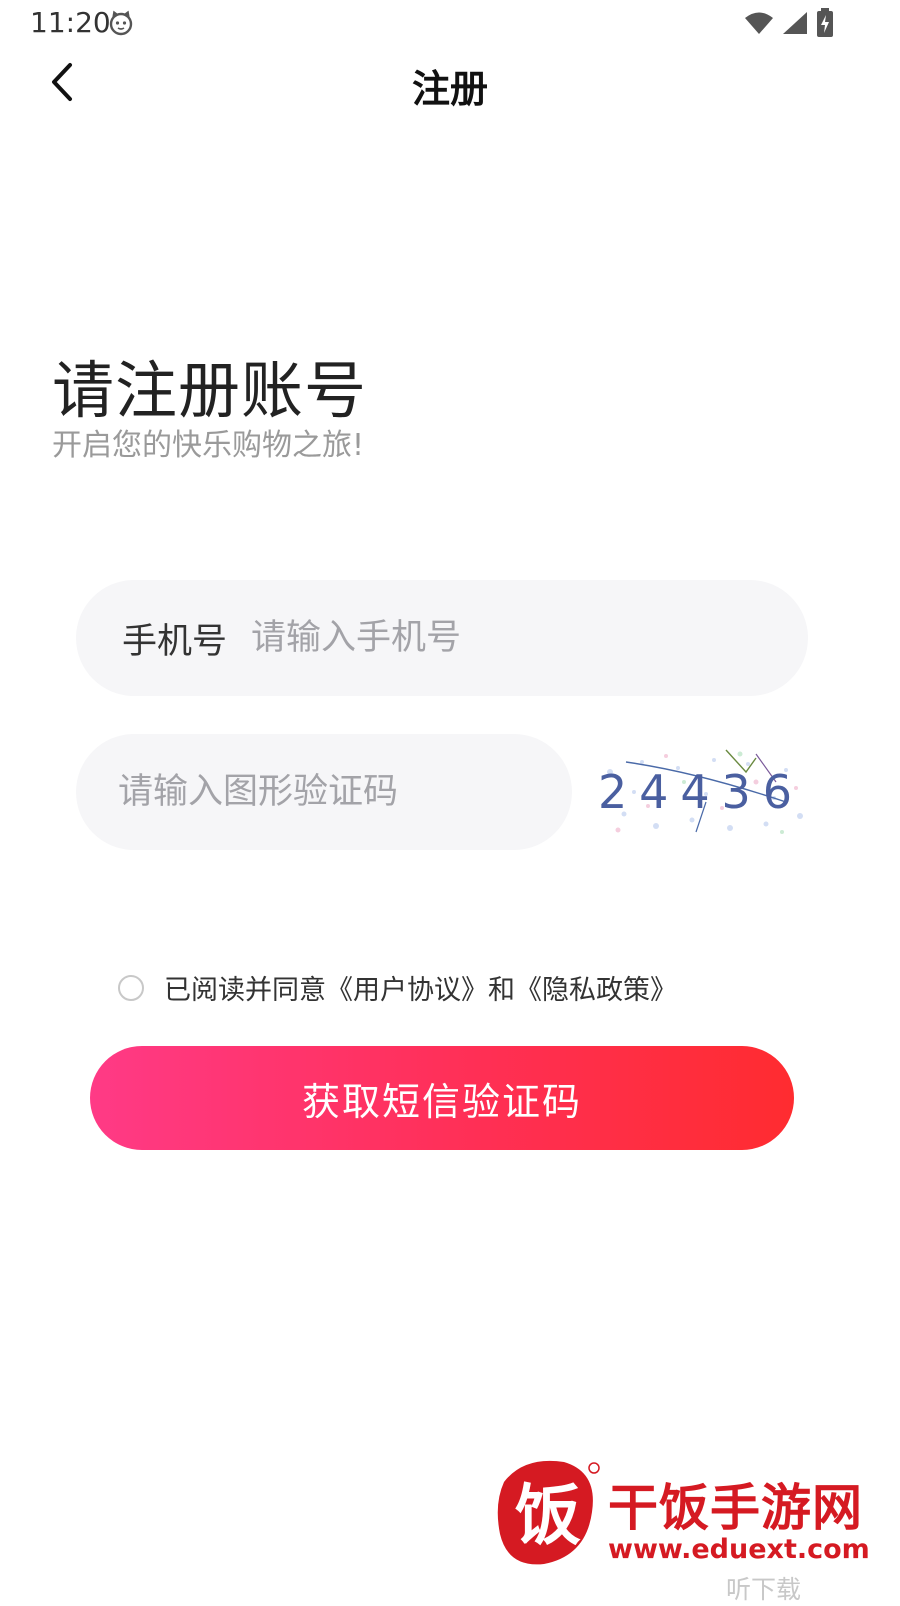 This screenshot has width=900, height=1606. Describe the element at coordinates (764, 1589) in the screenshot. I see `watermark-download-text: 听下载` at that location.